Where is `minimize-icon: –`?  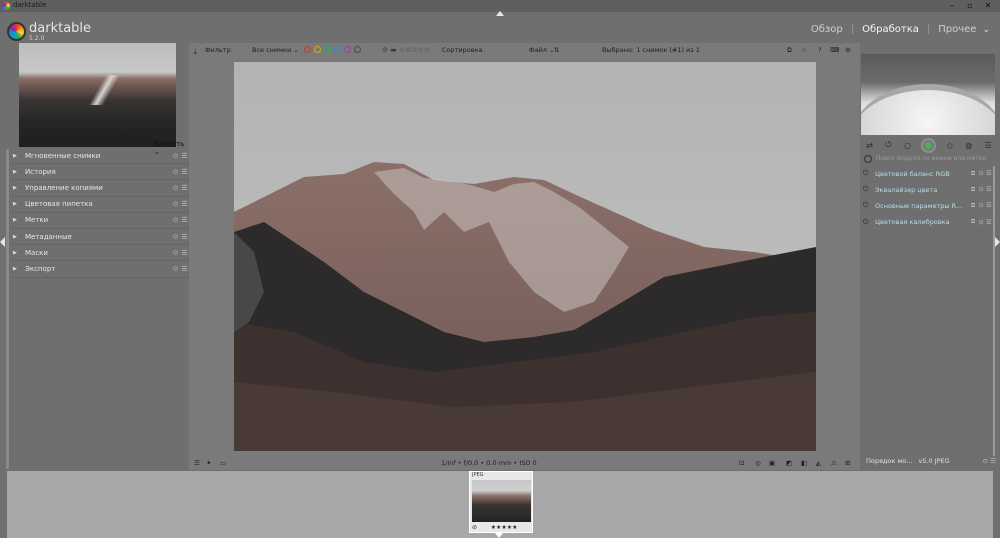
minimize-icon: – is located at coordinates (952, 6).